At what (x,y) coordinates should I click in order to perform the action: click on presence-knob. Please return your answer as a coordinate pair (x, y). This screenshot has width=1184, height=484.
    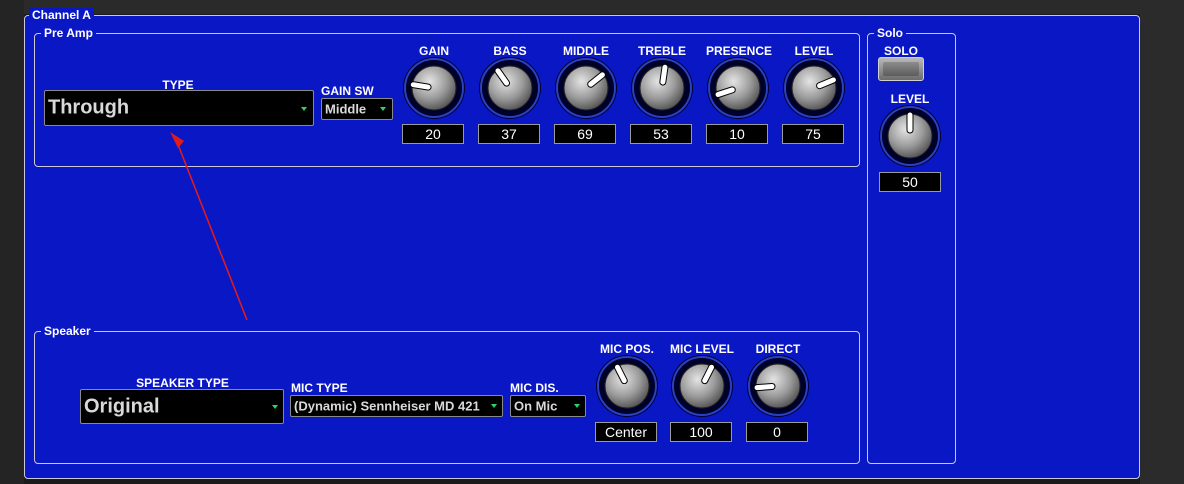
    Looking at the image, I should click on (738, 88).